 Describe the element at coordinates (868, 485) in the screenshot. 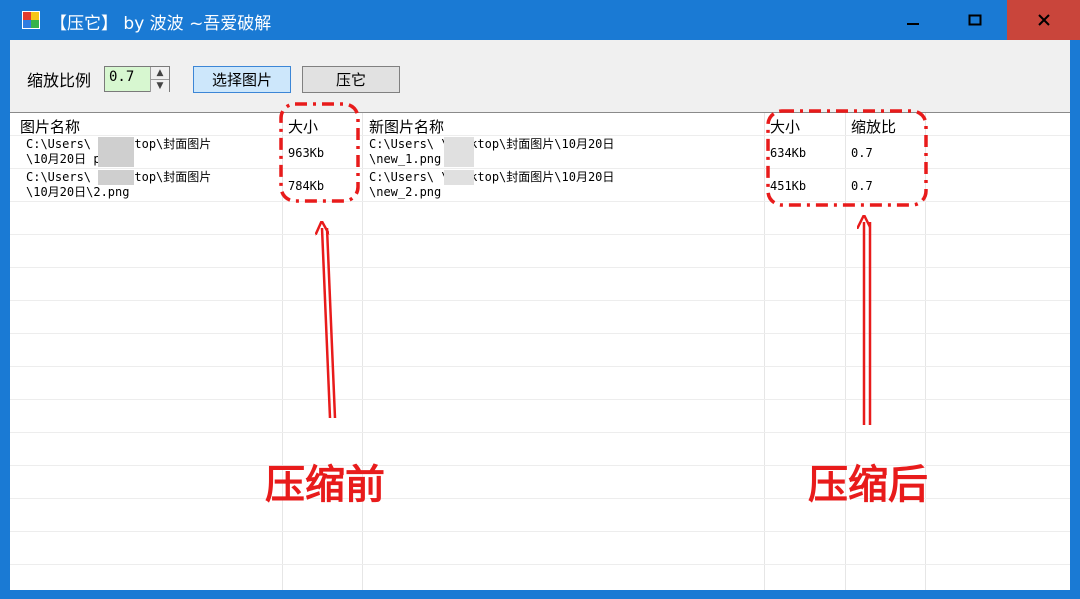

I see `annotation-after: 压缩后` at that location.